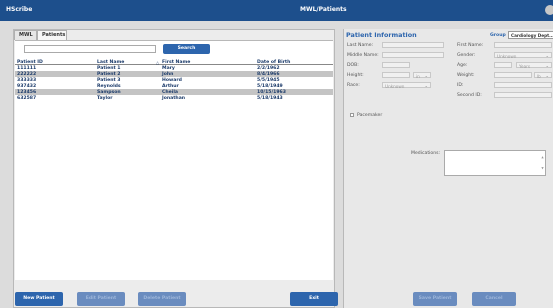  I want to click on weight-field, so click(513, 75).